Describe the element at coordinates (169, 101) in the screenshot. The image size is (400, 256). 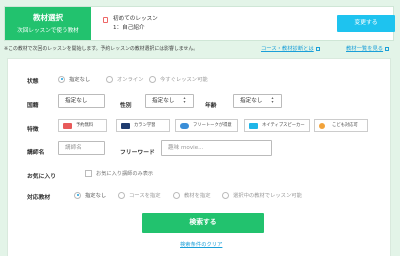
I see `gender-select: 指定なし` at that location.